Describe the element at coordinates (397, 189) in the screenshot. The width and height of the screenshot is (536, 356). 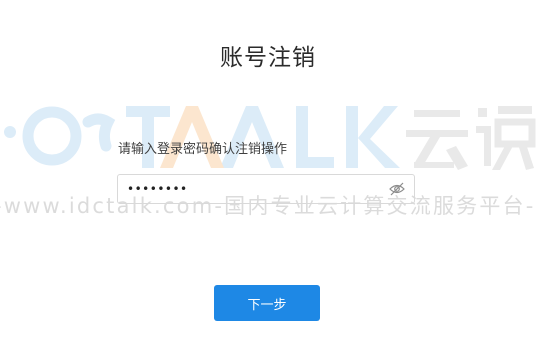
I see `eye-hidden-icon` at that location.